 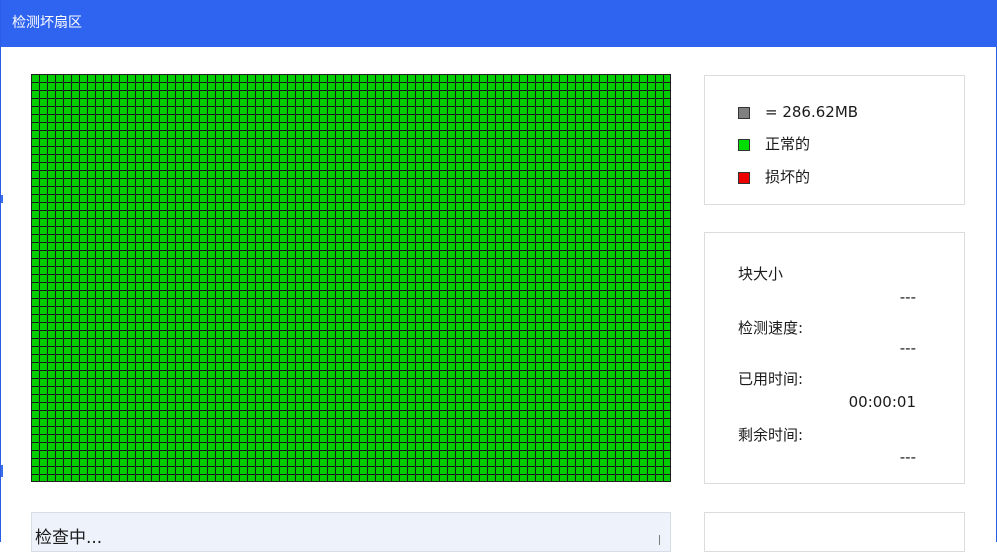 What do you see at coordinates (771, 379) in the screenshot?
I see `elapsed-label: 已用时间:` at bounding box center [771, 379].